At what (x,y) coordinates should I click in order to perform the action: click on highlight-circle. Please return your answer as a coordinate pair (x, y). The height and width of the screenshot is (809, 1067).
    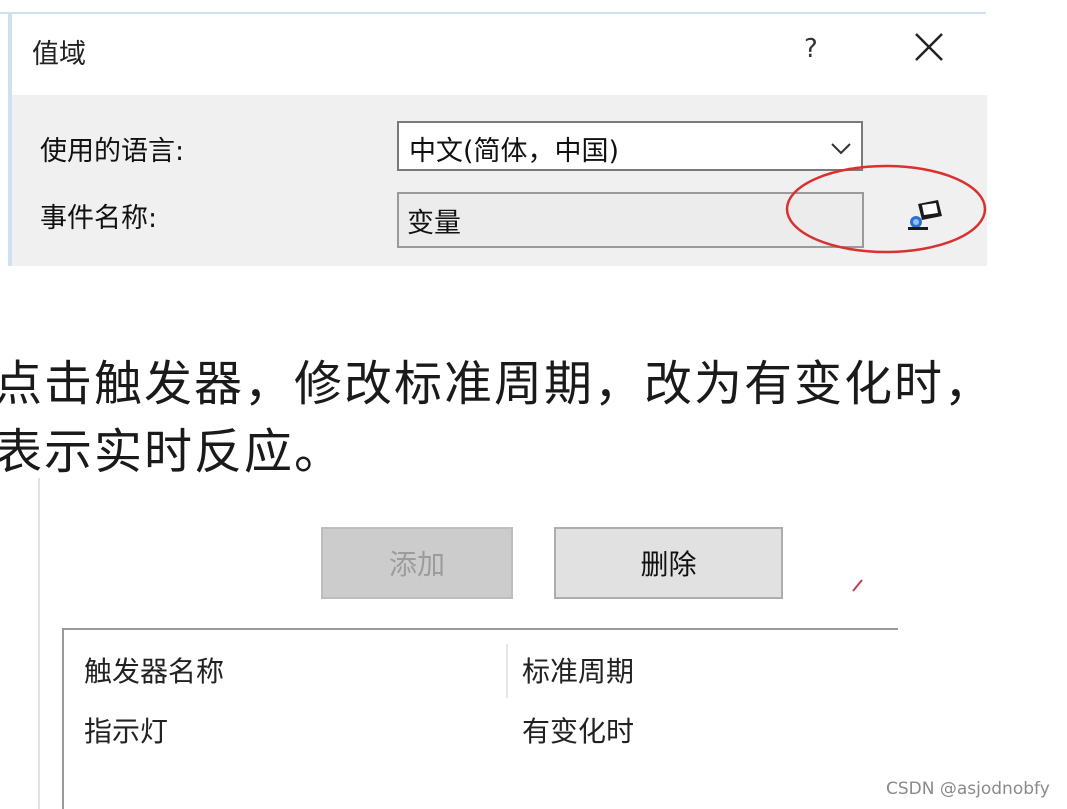
    Looking at the image, I should click on (886, 209).